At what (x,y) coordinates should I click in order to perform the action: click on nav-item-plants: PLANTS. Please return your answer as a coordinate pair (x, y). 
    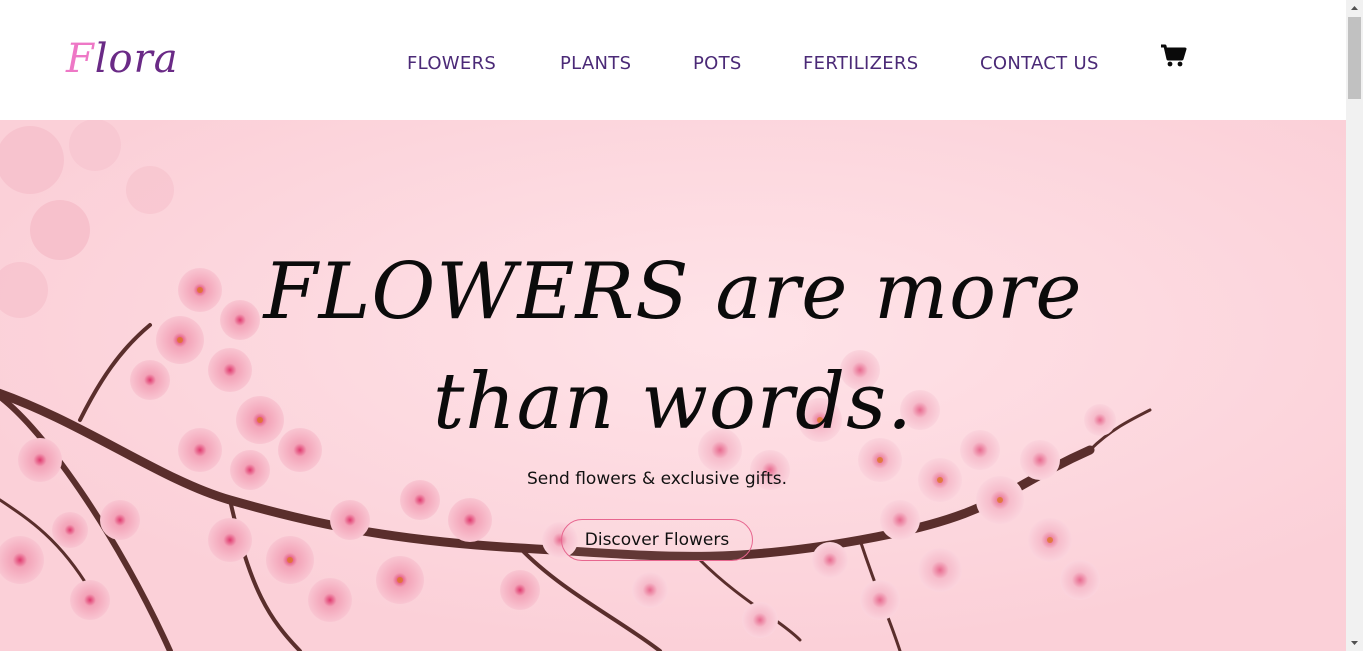
    Looking at the image, I should click on (595, 64).